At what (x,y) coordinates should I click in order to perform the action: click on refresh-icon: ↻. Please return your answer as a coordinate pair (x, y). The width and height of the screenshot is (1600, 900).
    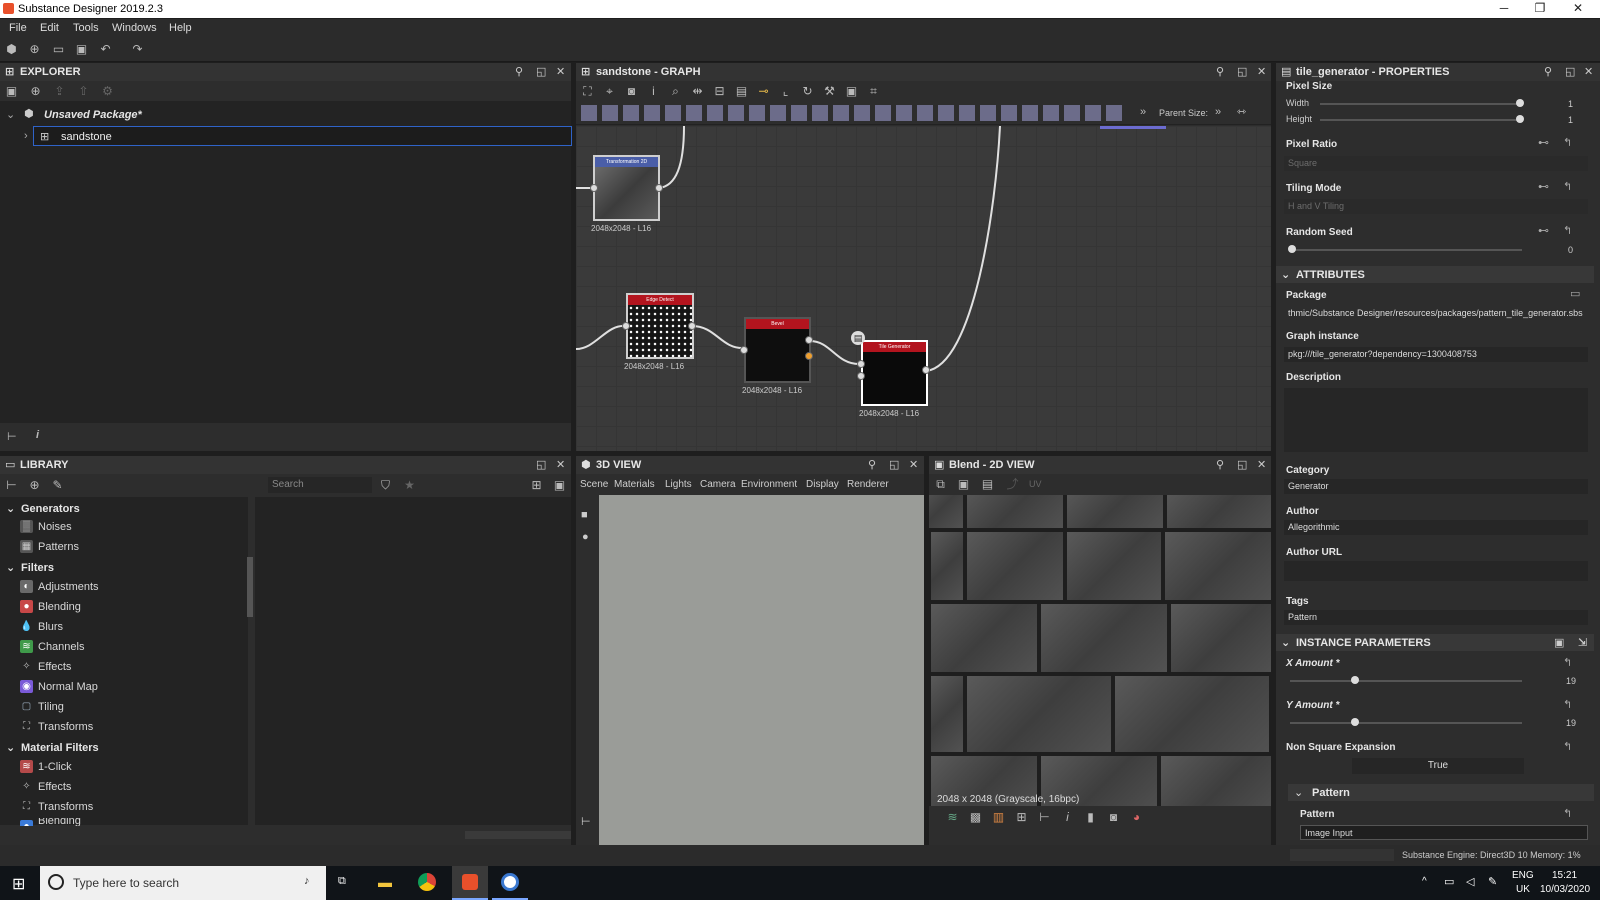
    Looking at the image, I should click on (807, 91).